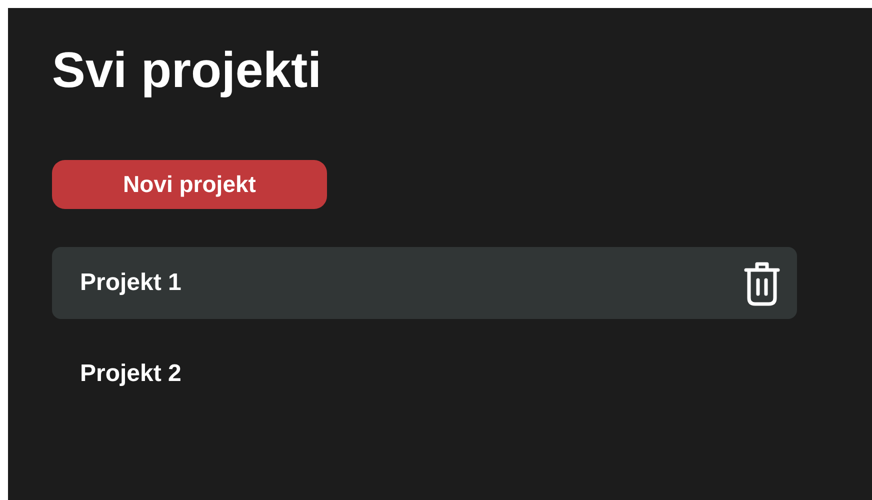 The width and height of the screenshot is (872, 500). I want to click on project-item: Projekt 2, so click(424, 374).